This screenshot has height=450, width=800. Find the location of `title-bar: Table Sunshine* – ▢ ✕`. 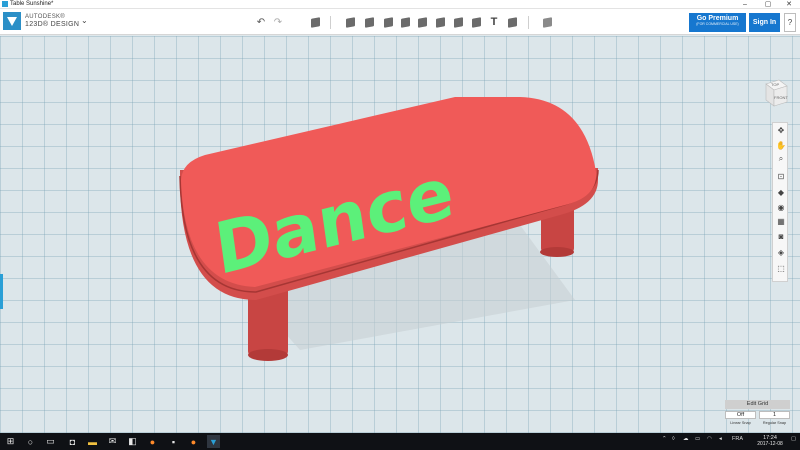

title-bar: Table Sunshine* – ▢ ✕ is located at coordinates (400, 4).